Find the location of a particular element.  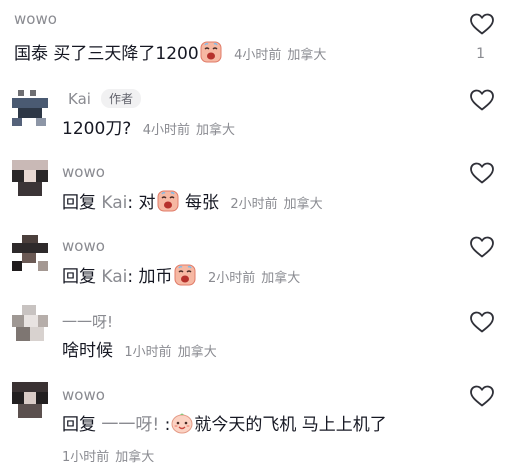

comment-text: 国泰 买了三天降了1200 4小时前 加拿大 is located at coordinates (170, 54).